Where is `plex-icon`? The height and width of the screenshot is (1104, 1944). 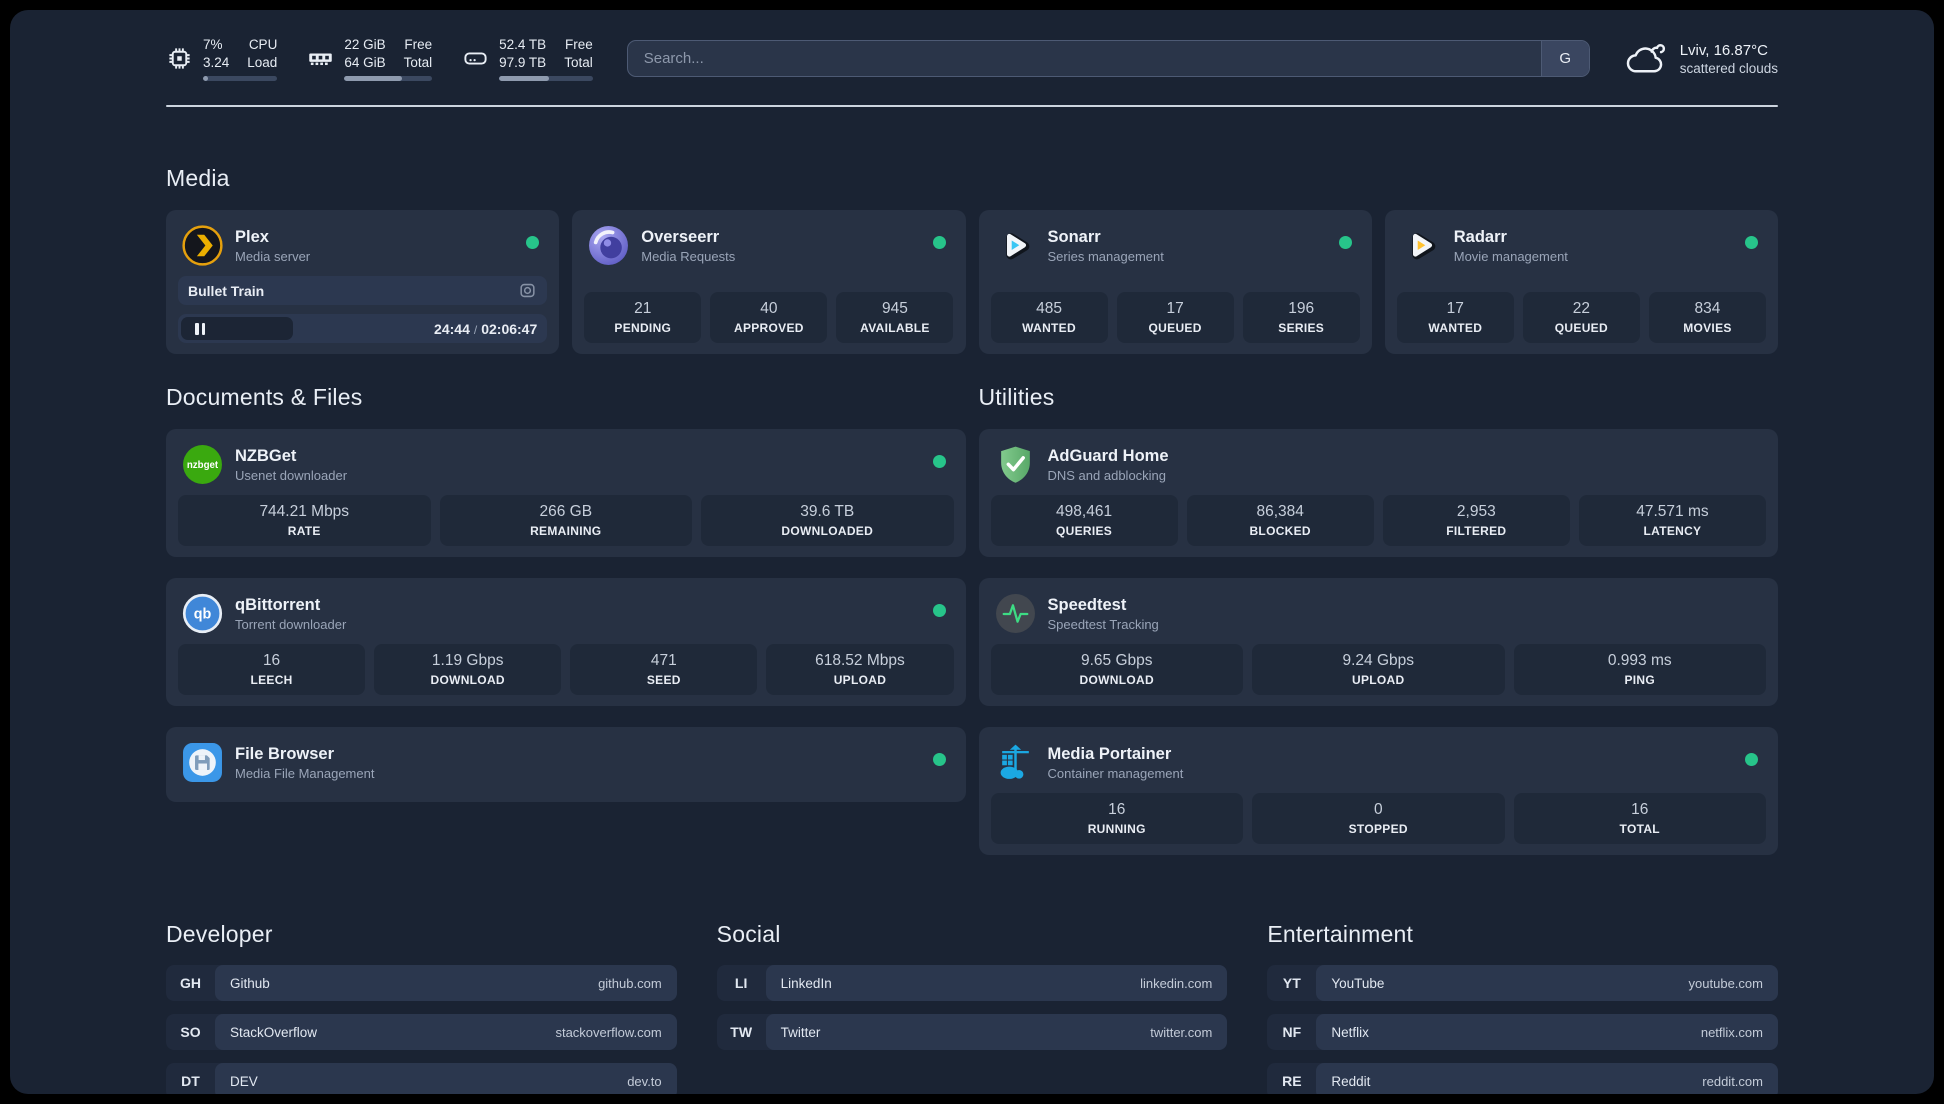
plex-icon is located at coordinates (202, 245).